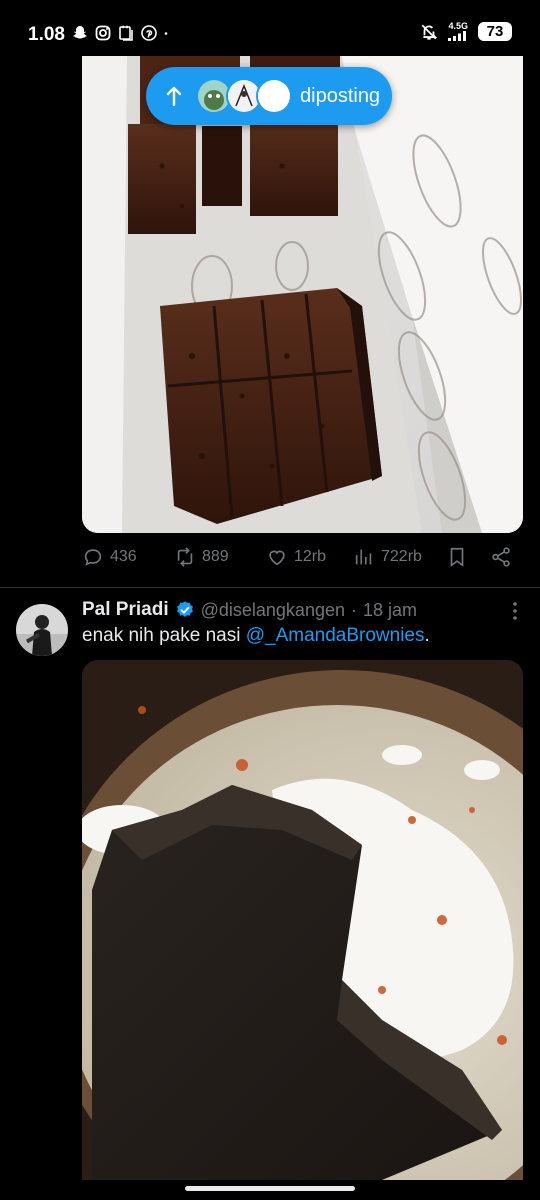 The image size is (540, 1200). I want to click on status-system-icons: 4.5G 73, so click(466, 31).